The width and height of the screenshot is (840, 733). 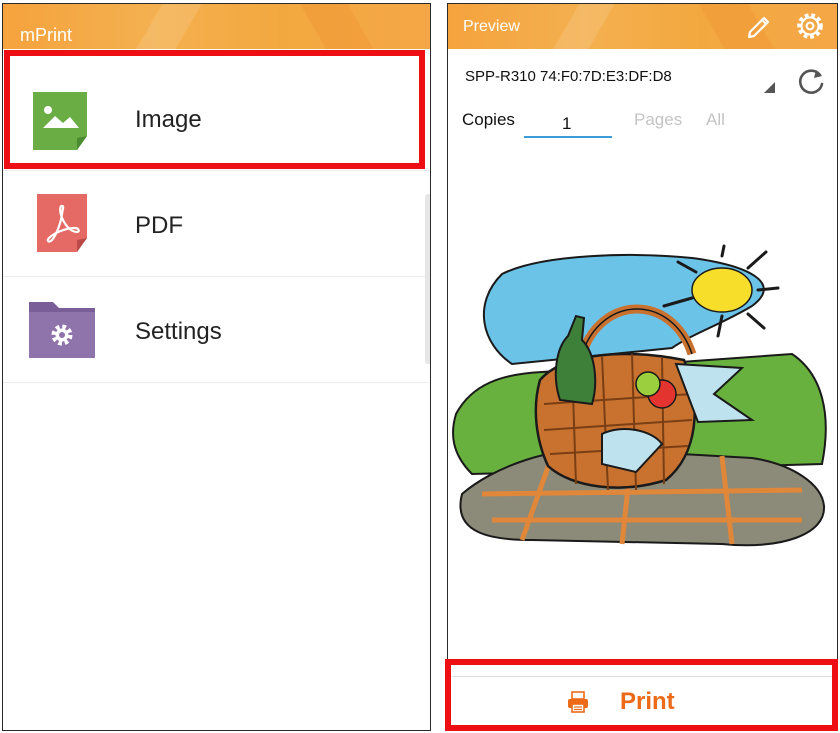 What do you see at coordinates (769, 87) in the screenshot?
I see `dropdown-arrow-icon` at bounding box center [769, 87].